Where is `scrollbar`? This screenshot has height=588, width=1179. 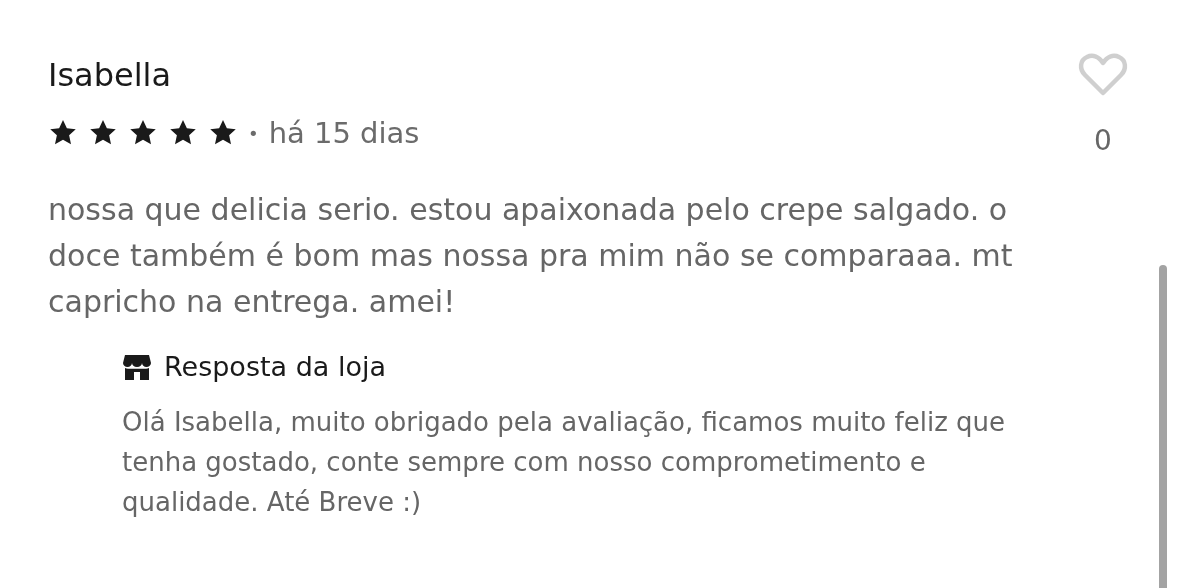
scrollbar is located at coordinates (1163, 426).